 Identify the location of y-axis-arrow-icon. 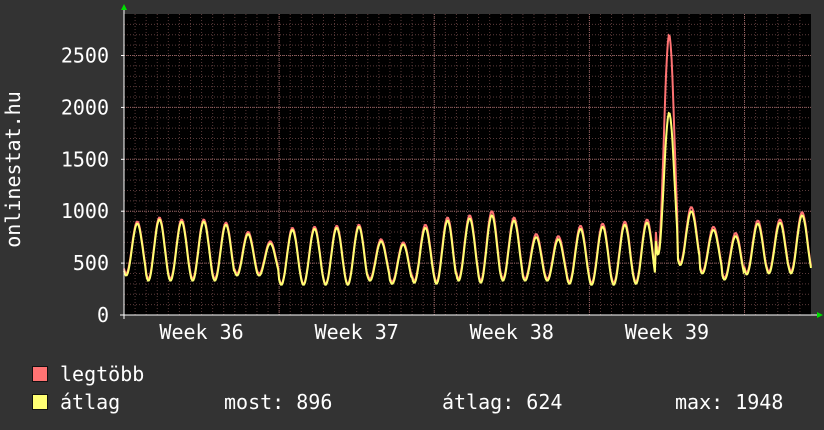
(124, 7).